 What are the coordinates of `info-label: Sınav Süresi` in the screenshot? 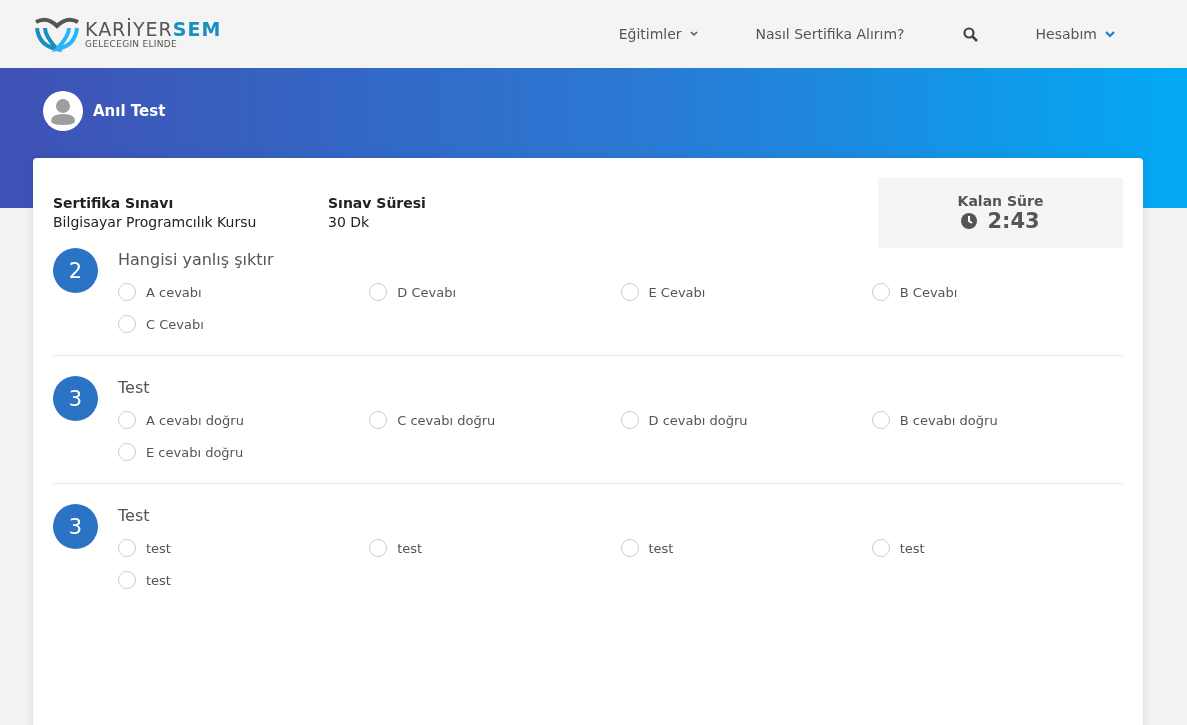 It's located at (377, 203).